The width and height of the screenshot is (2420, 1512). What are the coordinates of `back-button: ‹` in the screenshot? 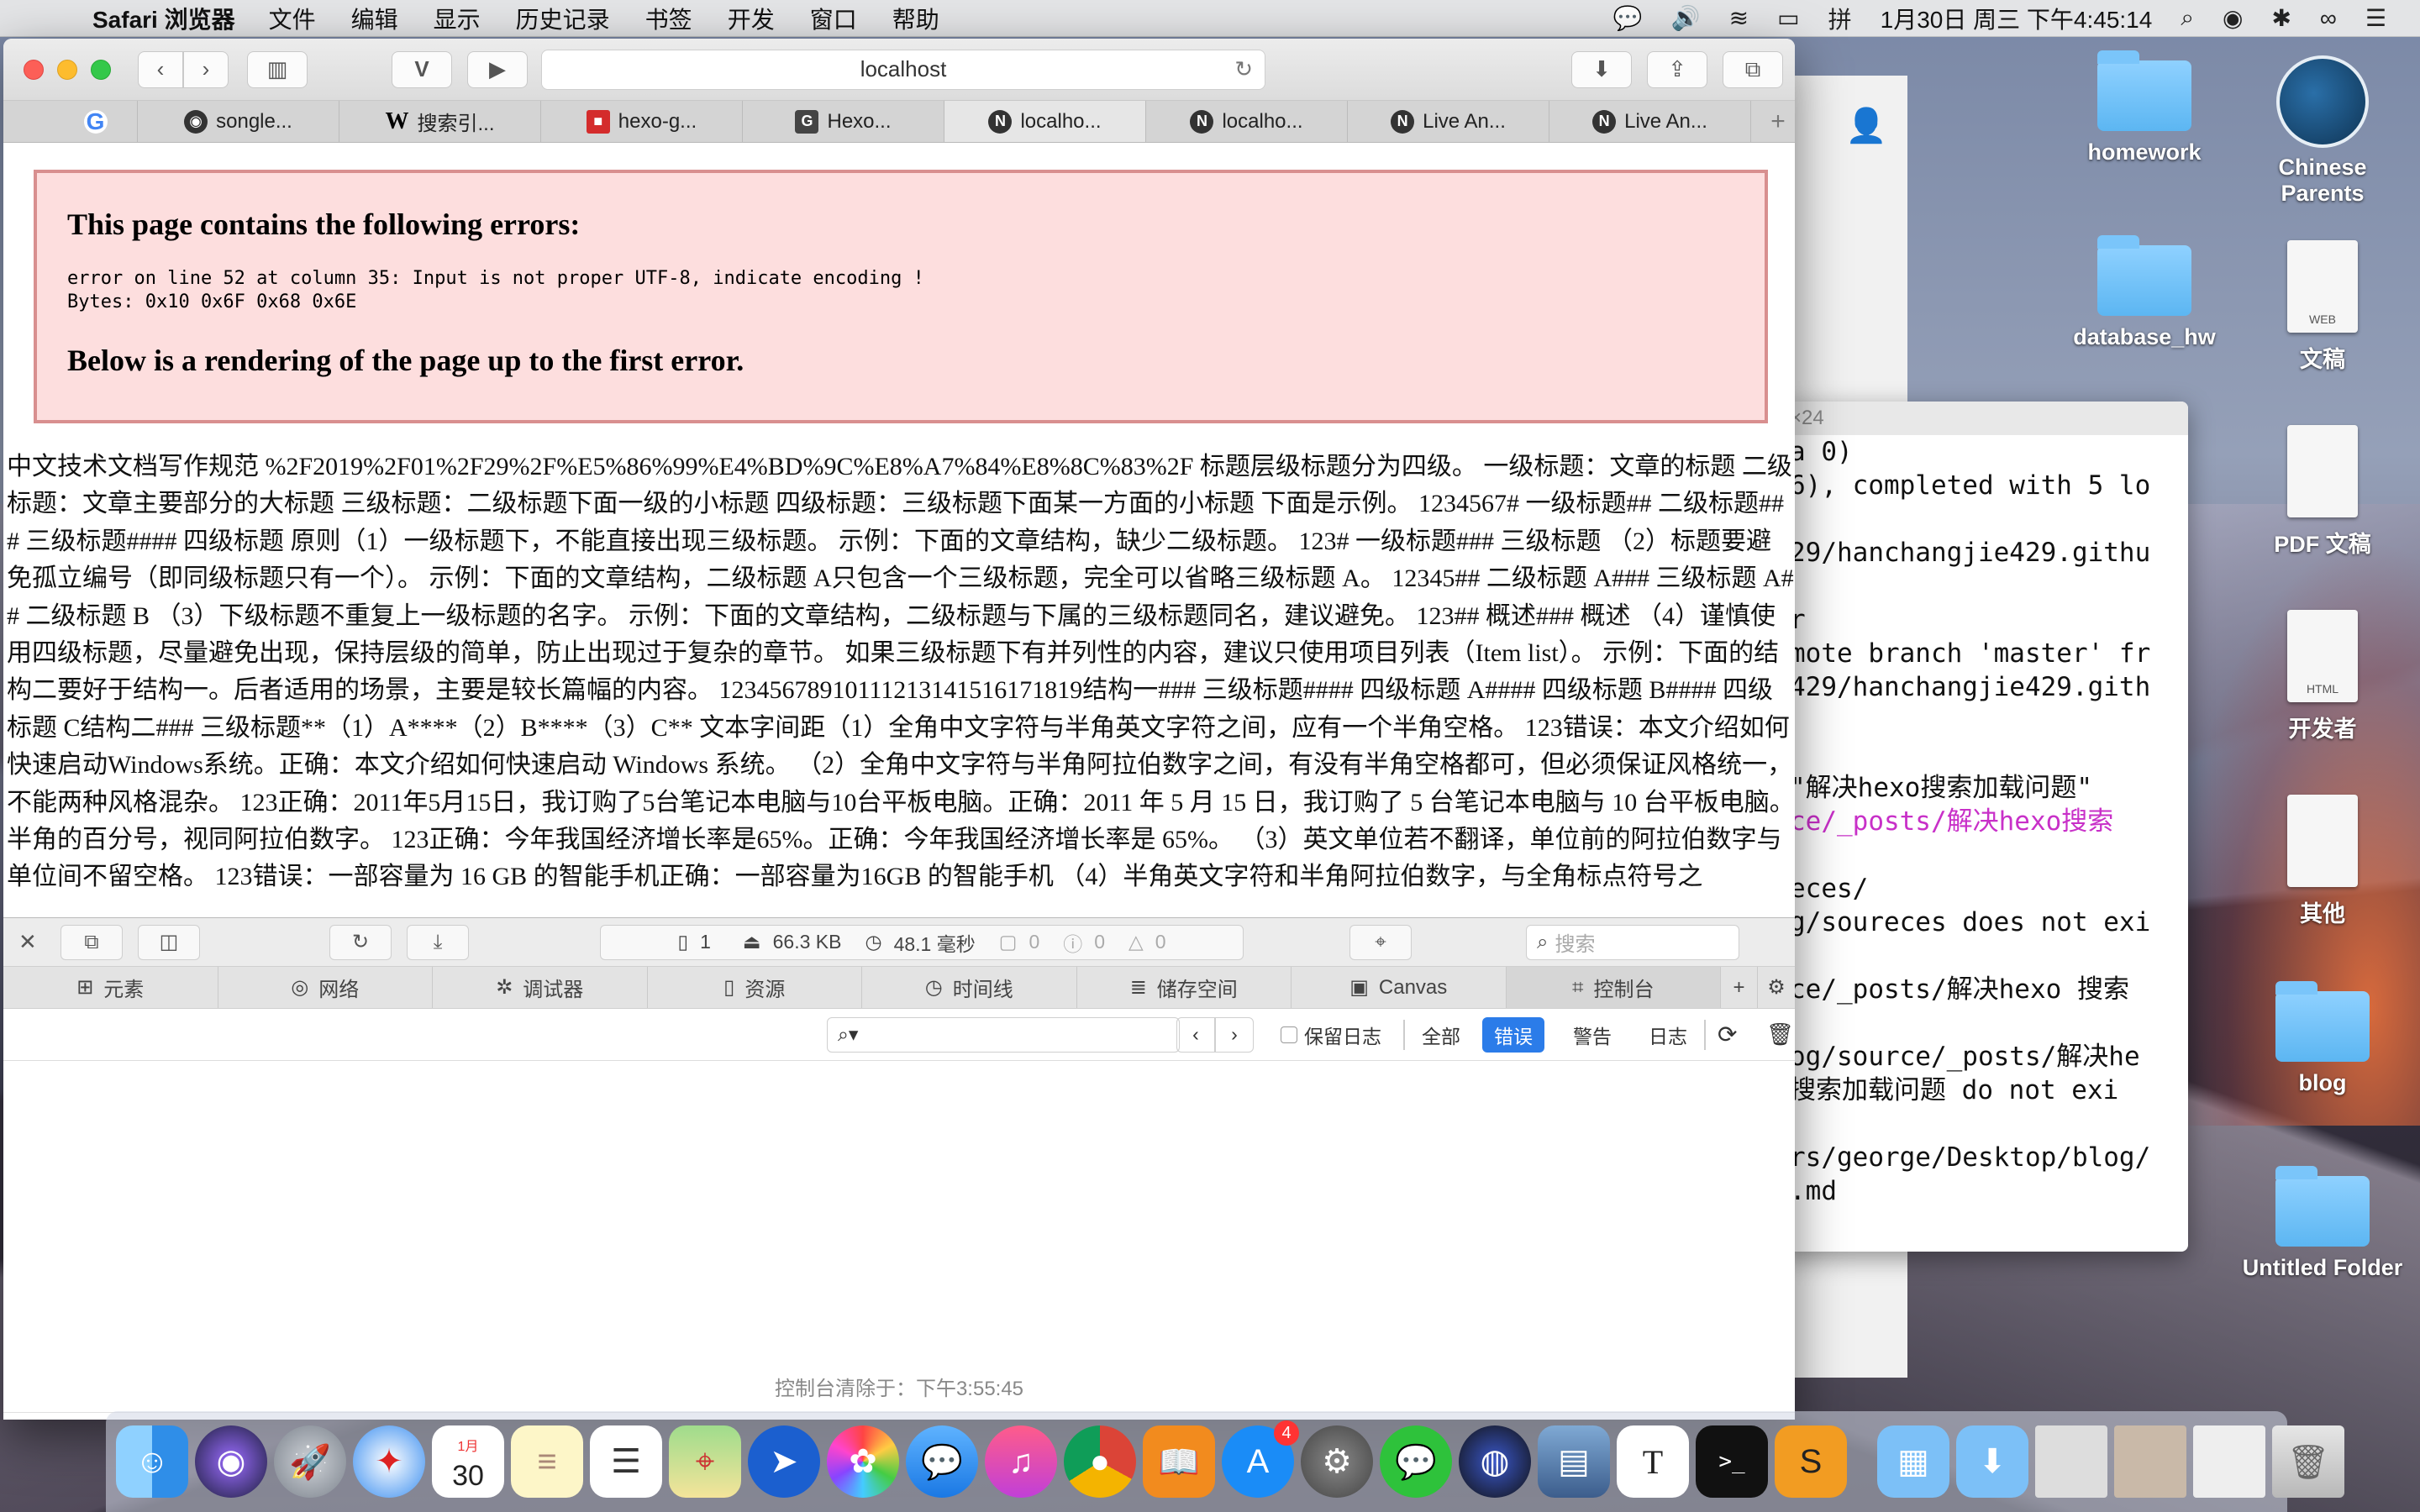 It's located at (161, 69).